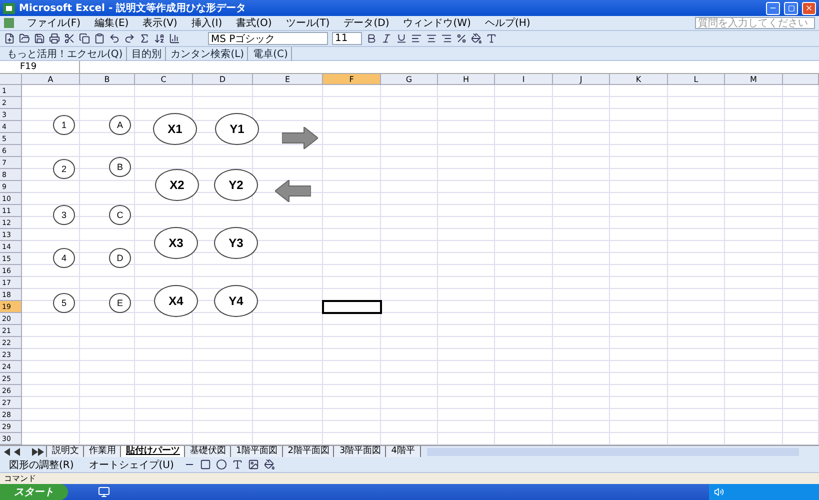  What do you see at coordinates (54, 23) in the screenshot?
I see `menu-item: ファイル(F)` at bounding box center [54, 23].